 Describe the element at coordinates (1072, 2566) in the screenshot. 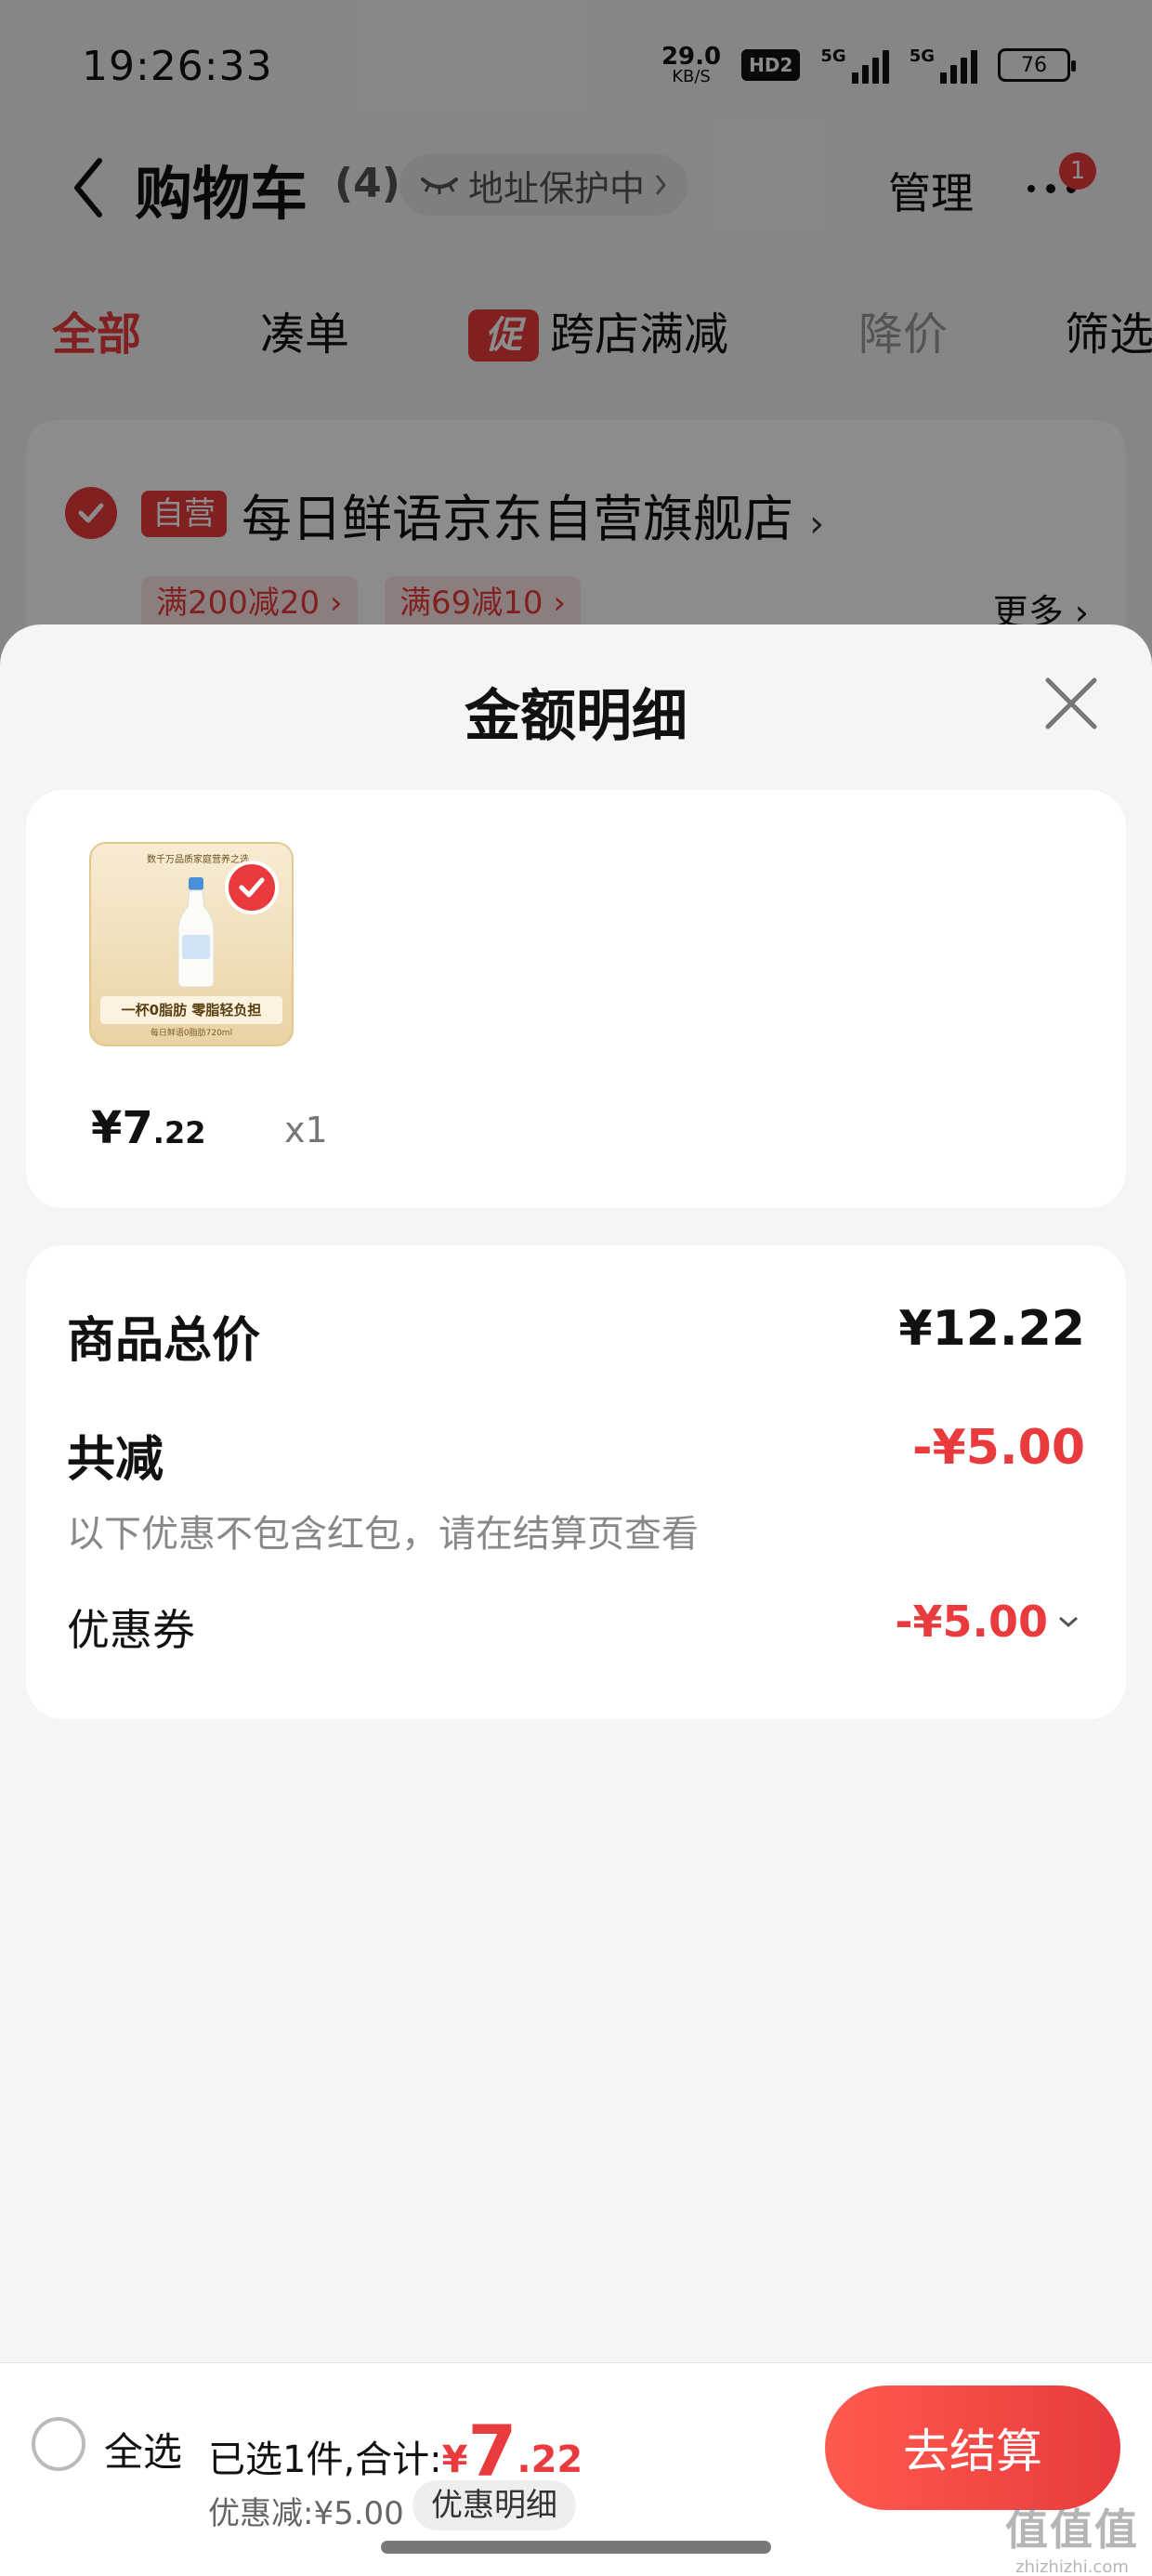

I see `watermark-sub: zhizhizhi.com` at that location.